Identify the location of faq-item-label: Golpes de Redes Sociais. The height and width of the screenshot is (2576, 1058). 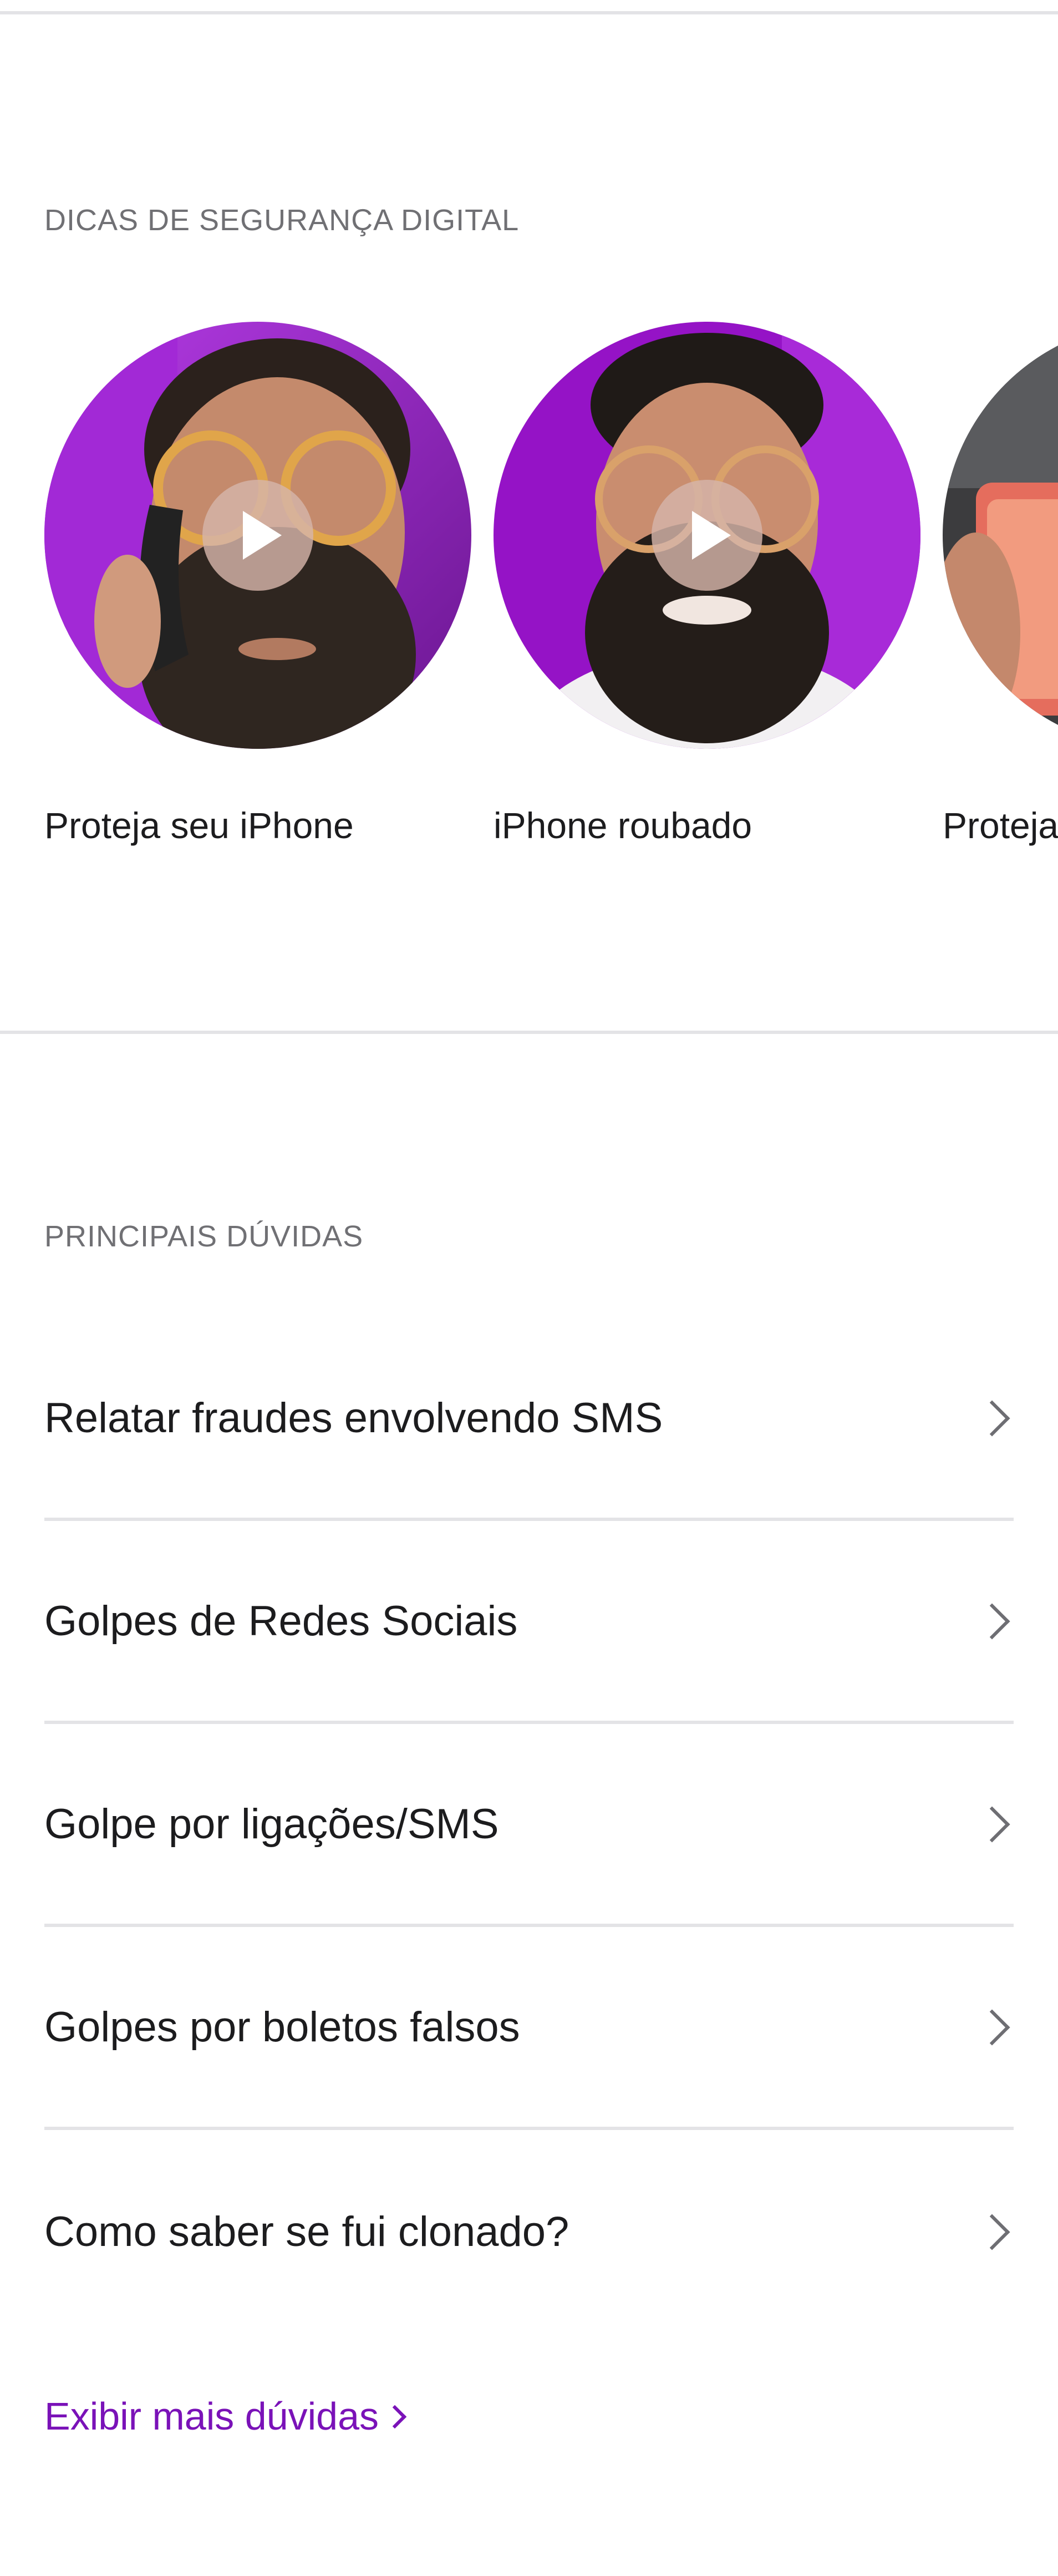
(281, 1621).